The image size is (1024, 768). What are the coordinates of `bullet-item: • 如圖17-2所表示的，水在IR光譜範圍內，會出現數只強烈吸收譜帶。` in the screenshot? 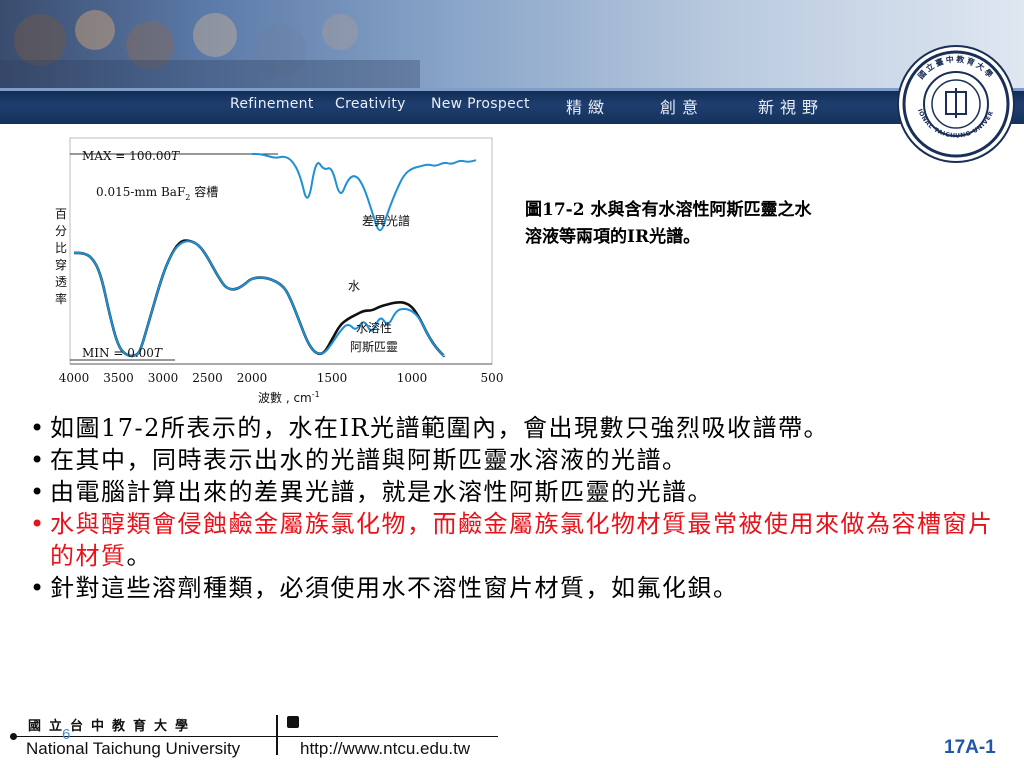 It's located at (520, 428).